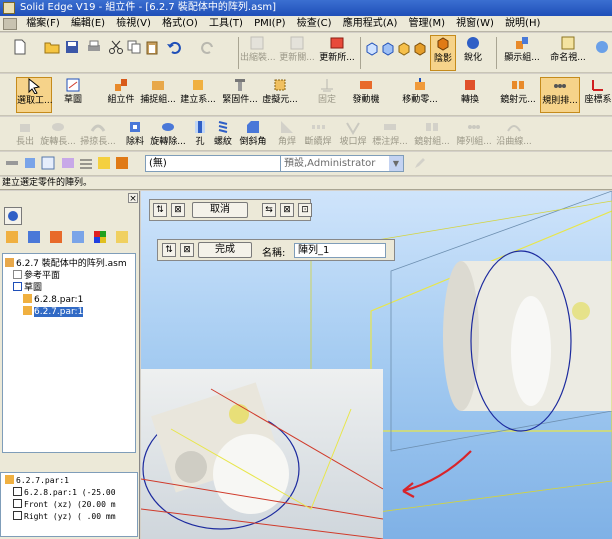 Image resolution: width=612 pixels, height=539 pixels. Describe the element at coordinates (20, 48) in the screenshot. I see `new-button` at that location.